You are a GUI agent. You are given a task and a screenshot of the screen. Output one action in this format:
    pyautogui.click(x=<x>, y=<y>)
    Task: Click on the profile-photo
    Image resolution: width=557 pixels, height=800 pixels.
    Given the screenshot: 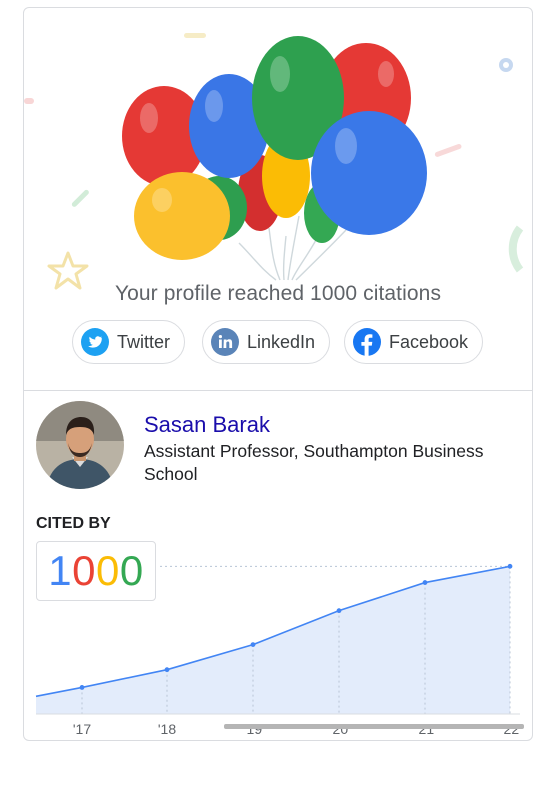 What is the action you would take?
    pyautogui.click(x=80, y=445)
    